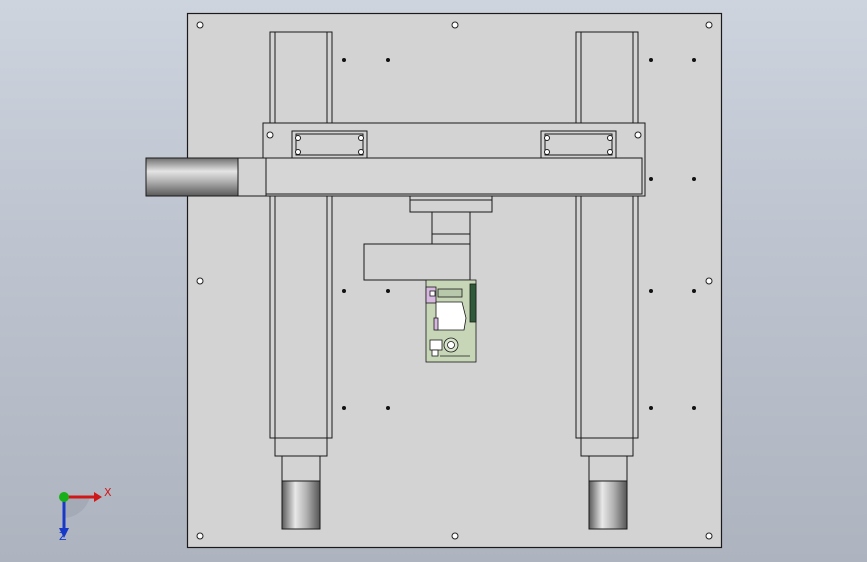 This screenshot has width=867, height=562. Describe the element at coordinates (64, 497) in the screenshot. I see `y-axis-dot` at that location.